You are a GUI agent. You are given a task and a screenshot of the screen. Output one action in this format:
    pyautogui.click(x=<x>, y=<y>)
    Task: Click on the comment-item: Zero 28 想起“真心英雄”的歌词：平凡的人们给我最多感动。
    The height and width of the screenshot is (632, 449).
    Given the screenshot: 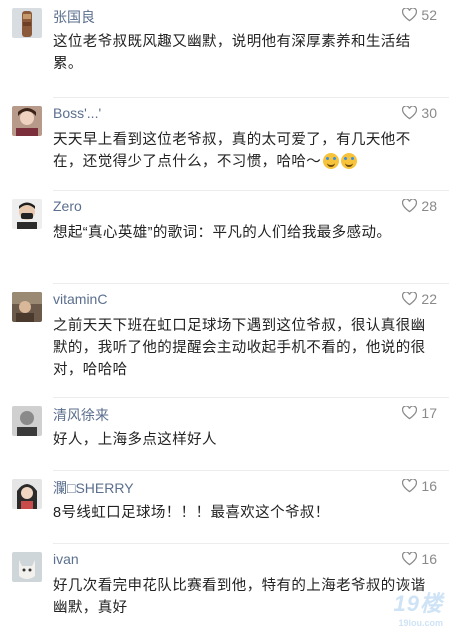 What is the action you would take?
    pyautogui.click(x=224, y=237)
    